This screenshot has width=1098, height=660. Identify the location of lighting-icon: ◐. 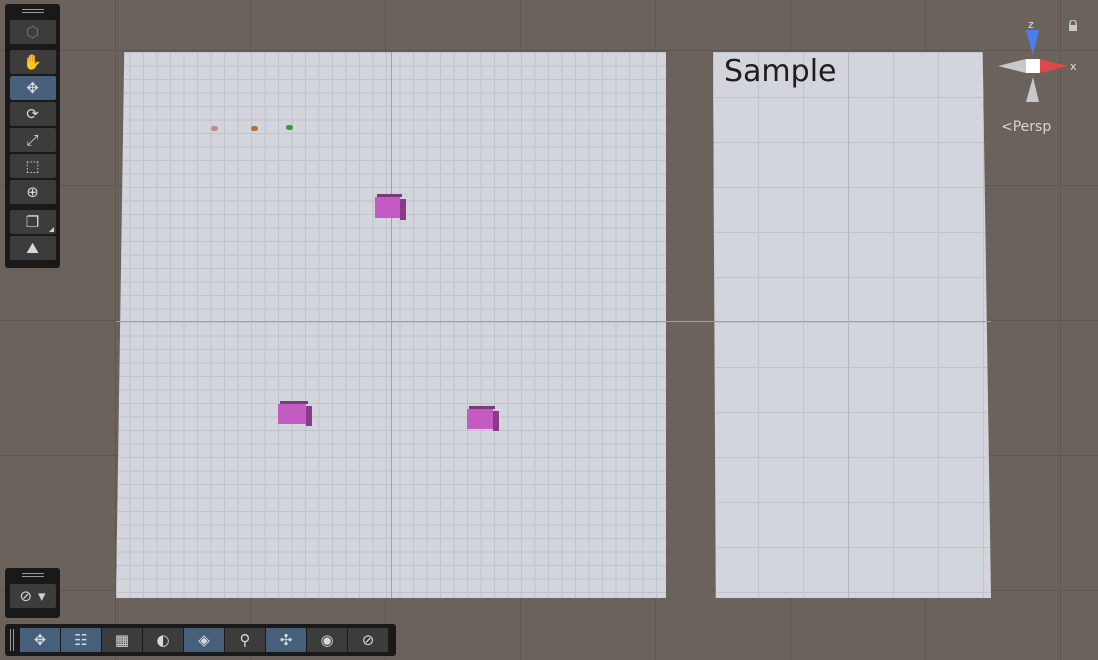
(163, 640).